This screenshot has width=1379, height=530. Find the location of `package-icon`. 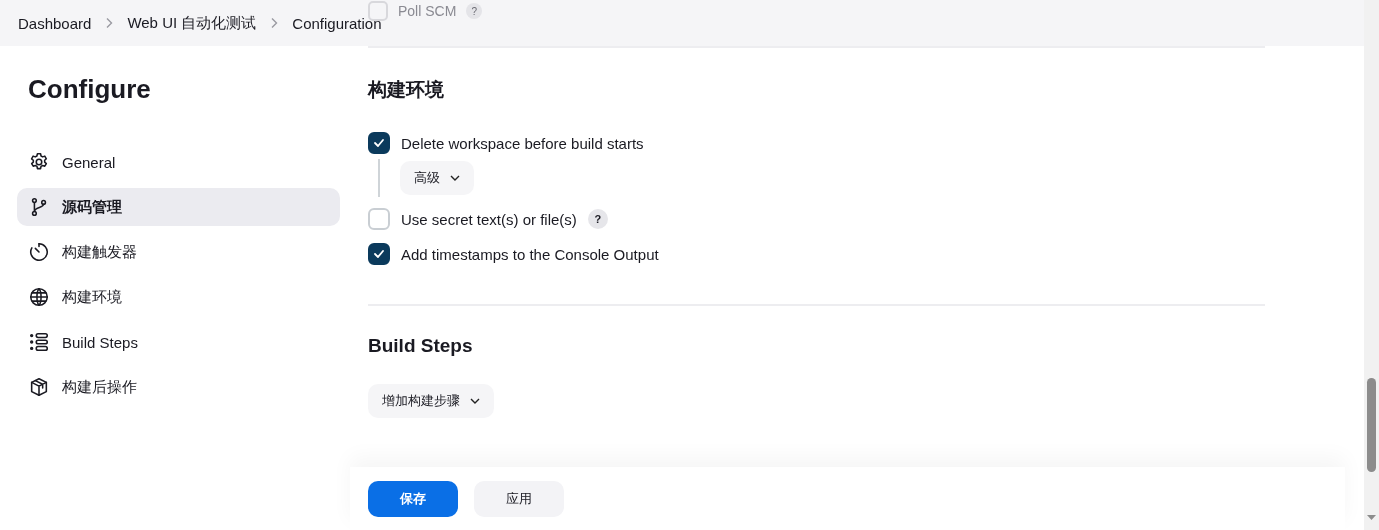

package-icon is located at coordinates (39, 387).